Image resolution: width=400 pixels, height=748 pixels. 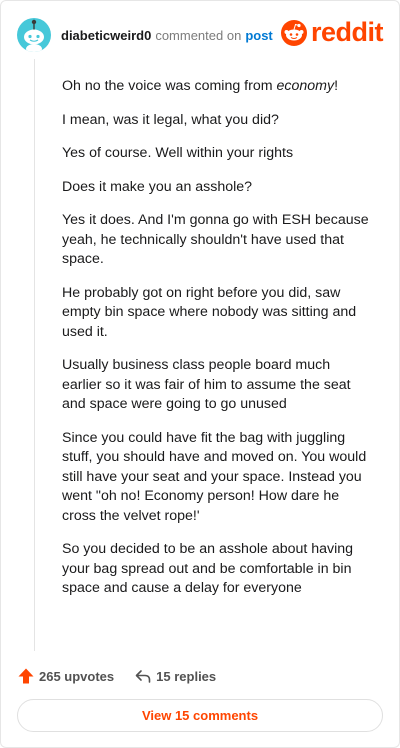 I want to click on reddit-wordmark: reddit, so click(x=347, y=32).